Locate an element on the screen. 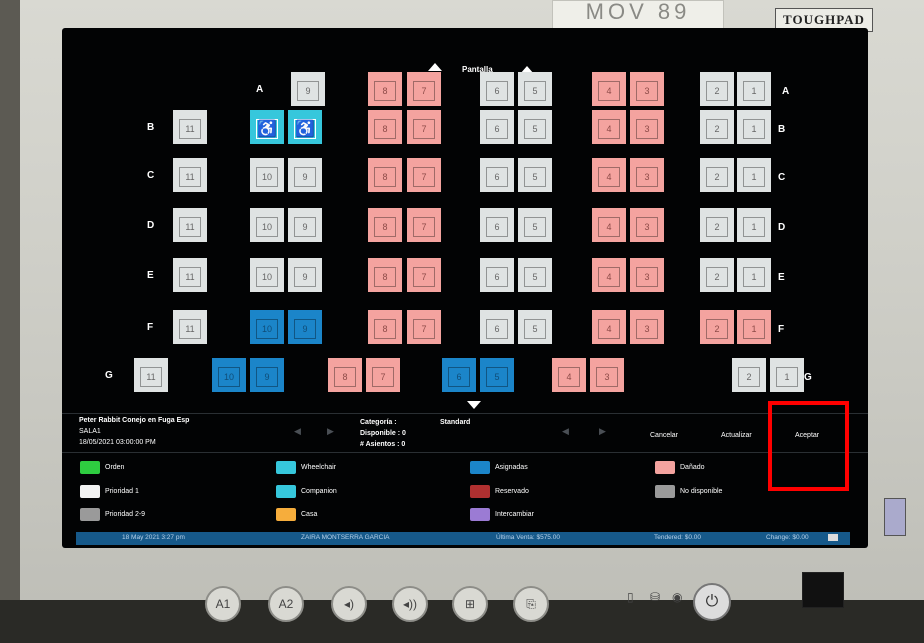  hw-button-a2: A2 is located at coordinates (286, 604).